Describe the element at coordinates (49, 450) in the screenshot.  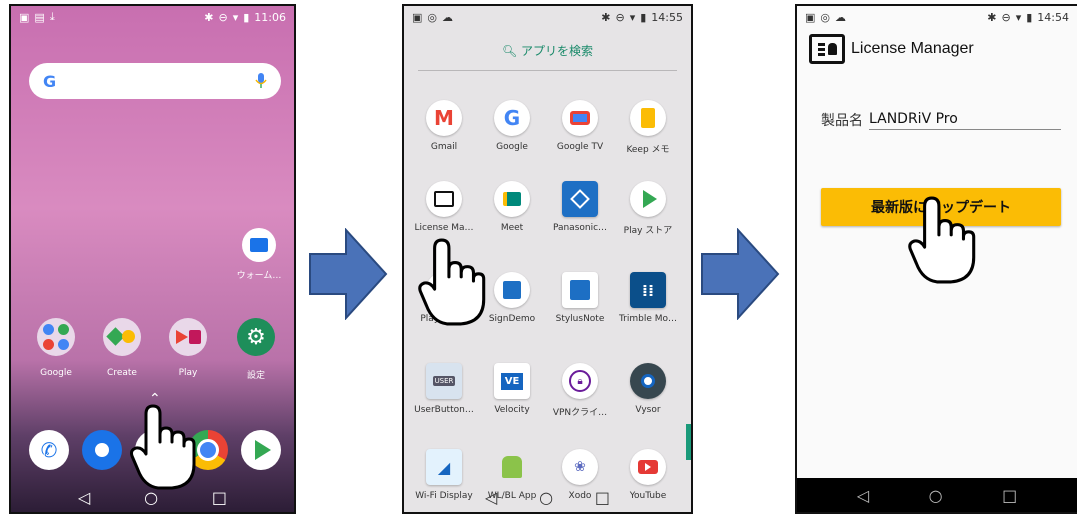
I see `phone-app-icon: ✆` at that location.